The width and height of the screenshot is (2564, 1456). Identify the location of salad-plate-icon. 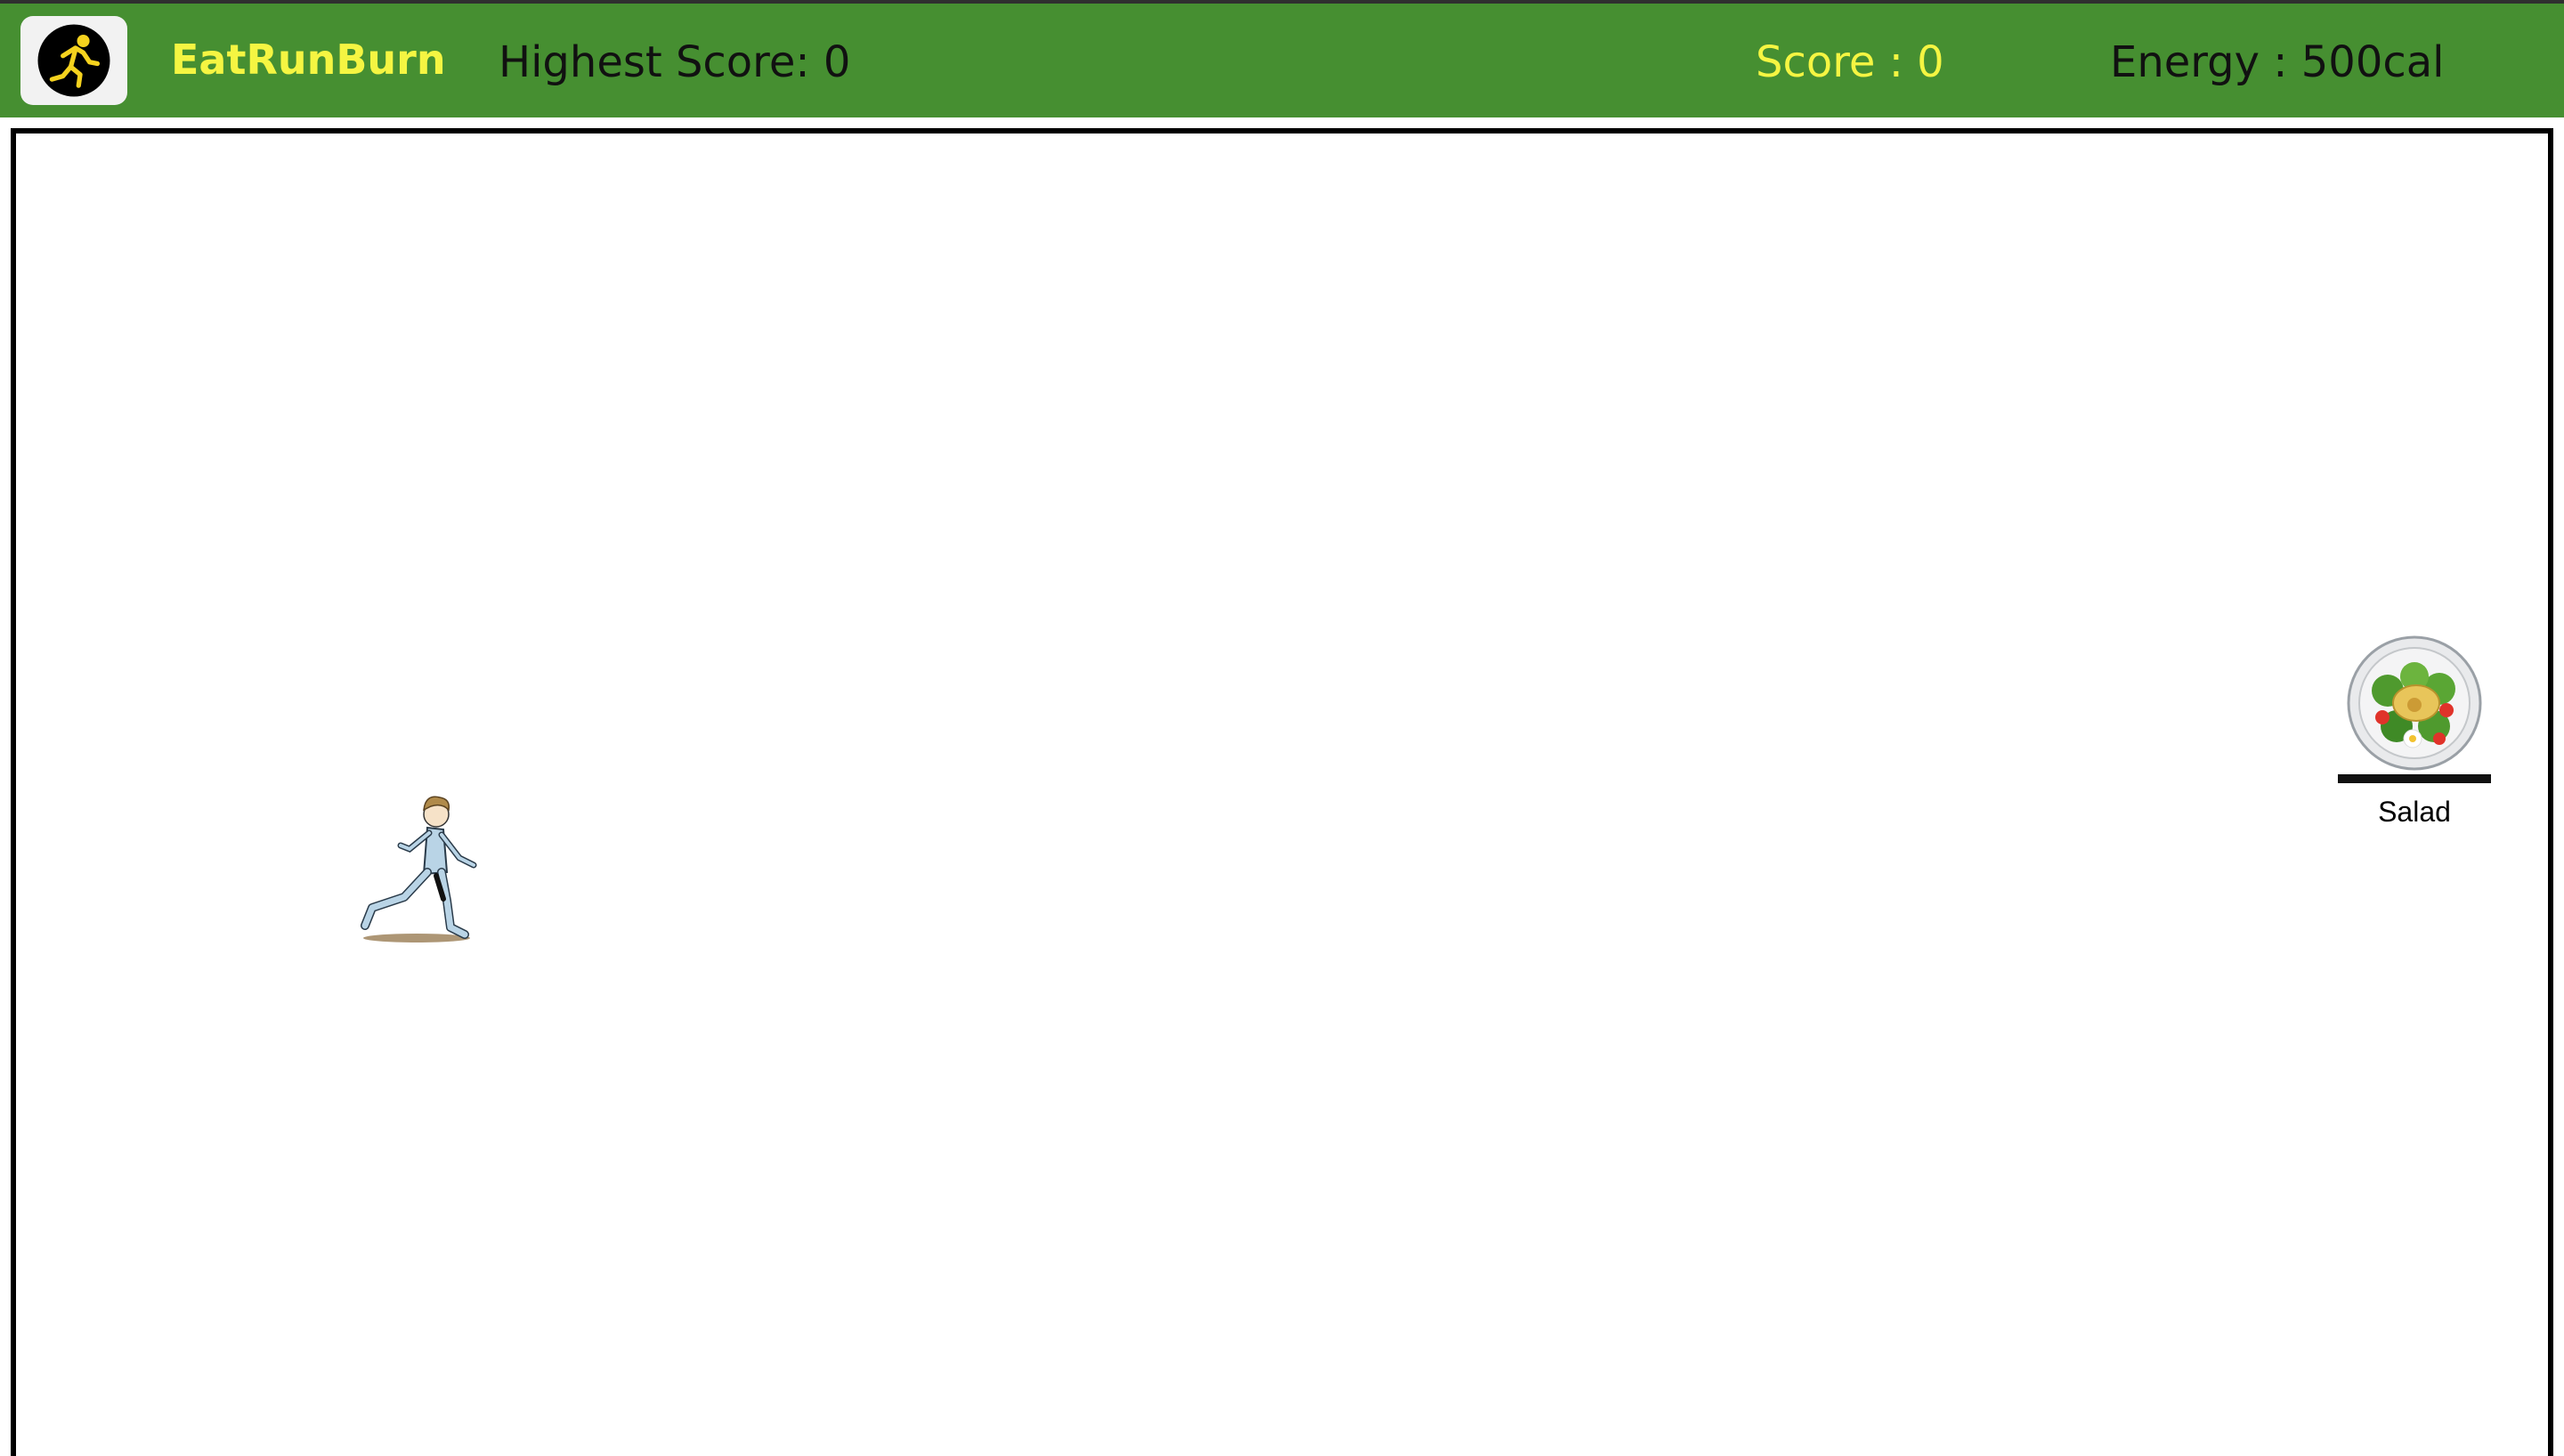
(2414, 709).